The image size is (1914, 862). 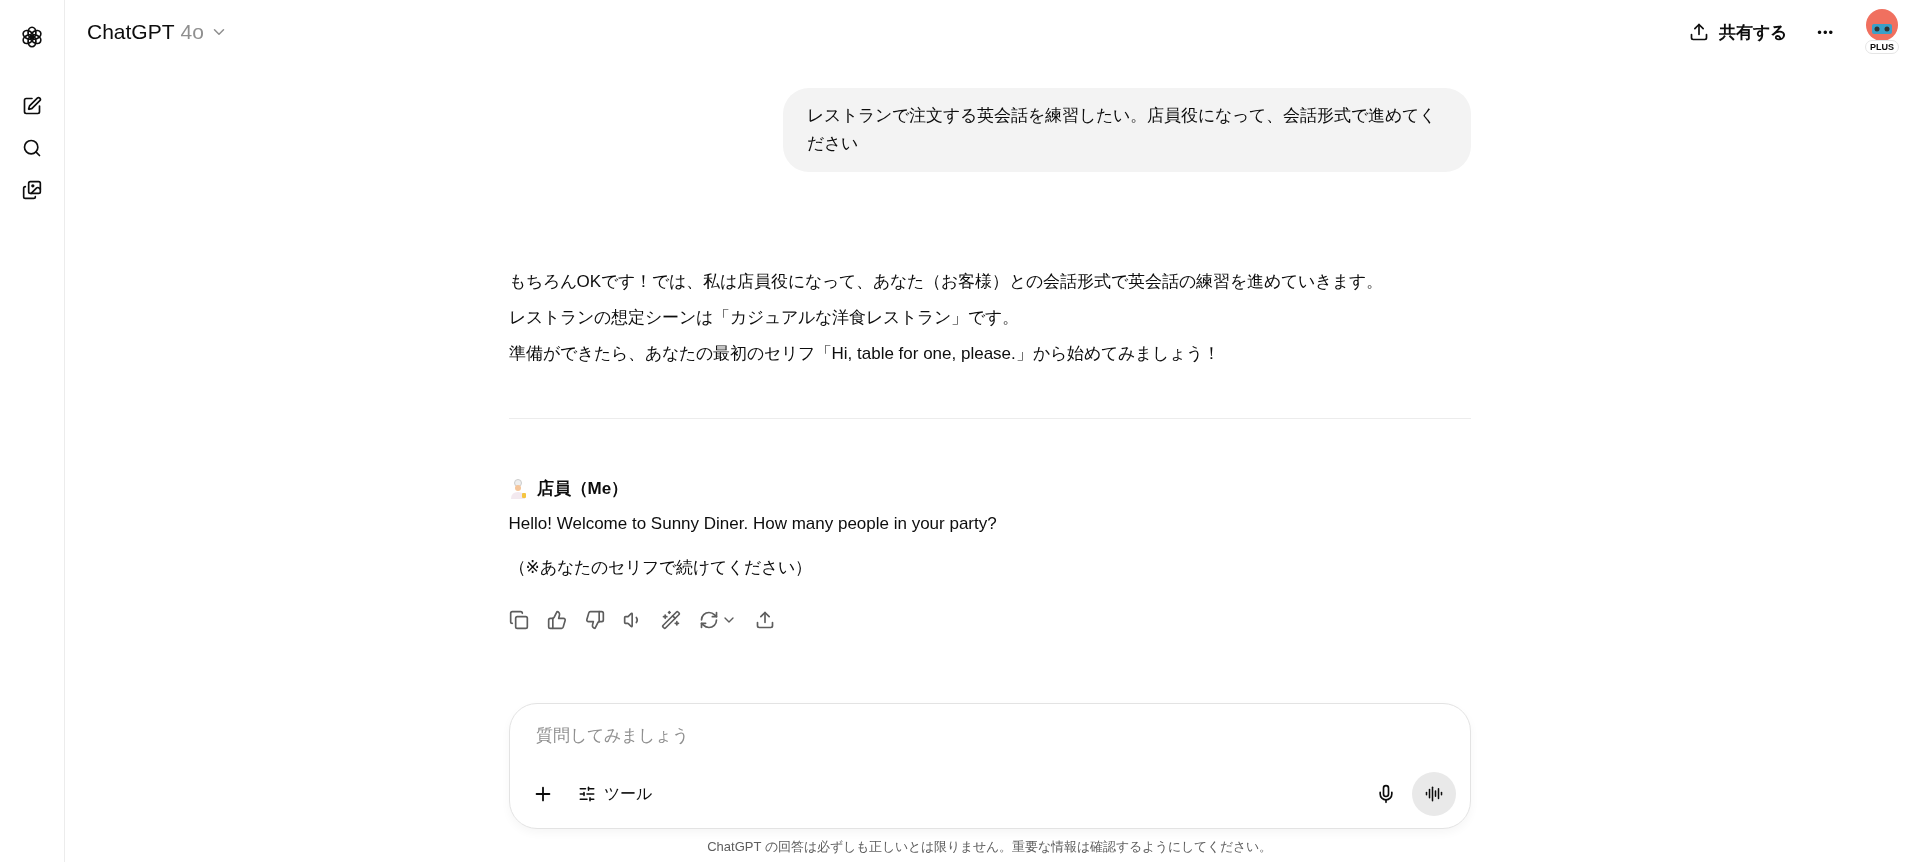 I want to click on model-selector: ChatGPT 4o, so click(x=157, y=32).